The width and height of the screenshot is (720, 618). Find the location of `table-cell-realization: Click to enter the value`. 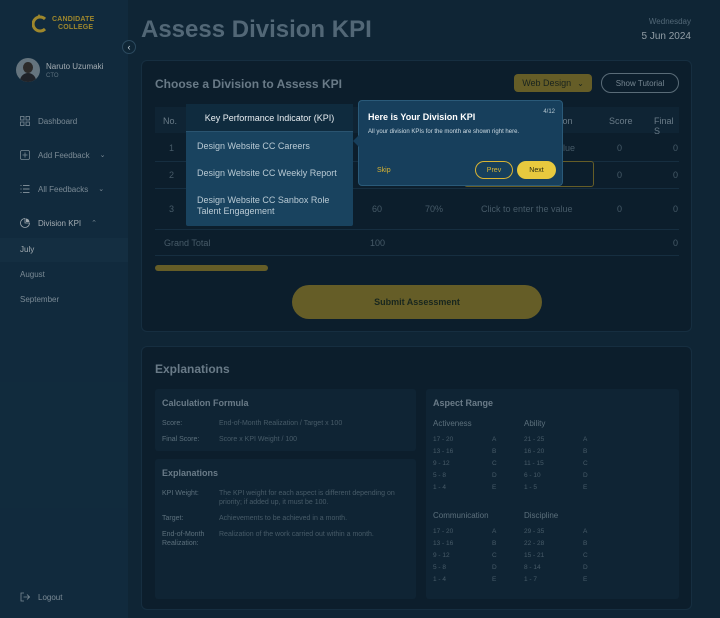

table-cell-realization: Click to enter the value is located at coordinates (527, 209).